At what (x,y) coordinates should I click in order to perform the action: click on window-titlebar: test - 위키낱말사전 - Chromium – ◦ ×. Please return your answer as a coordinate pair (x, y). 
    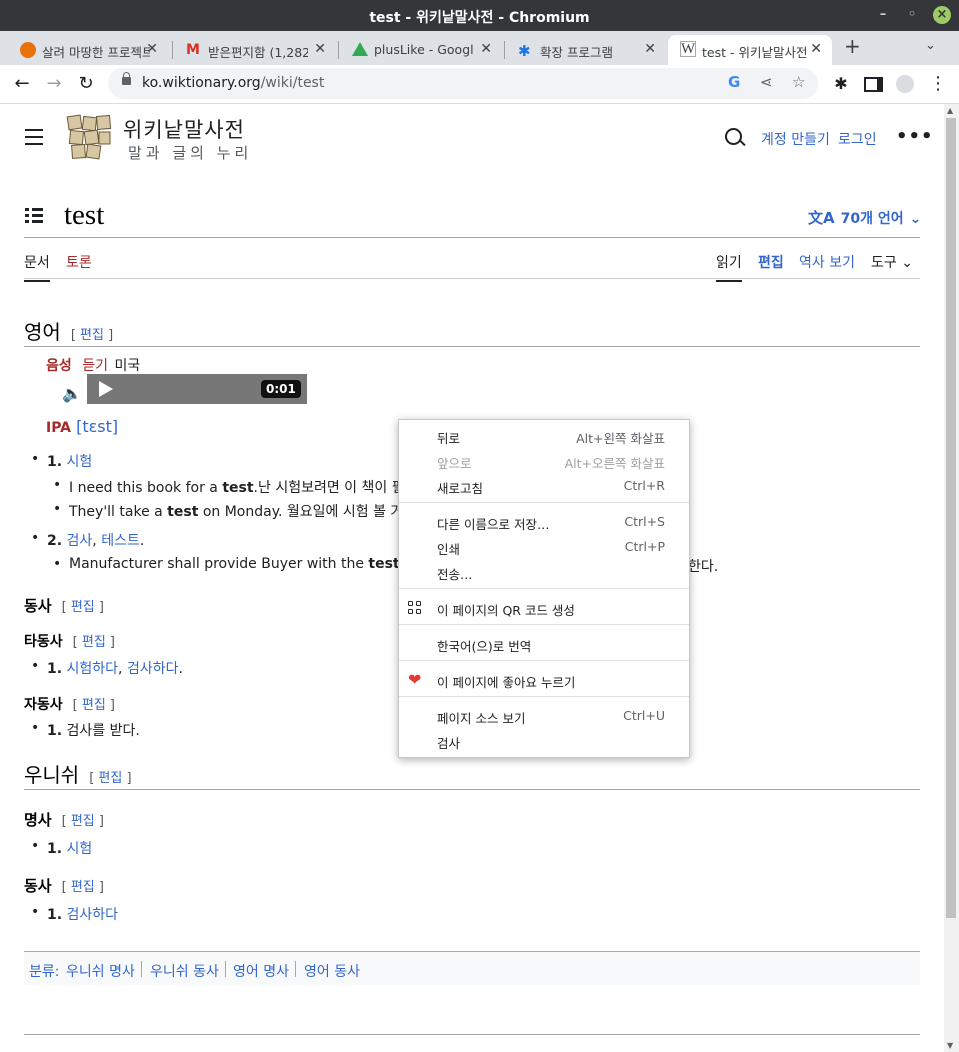
    Looking at the image, I should click on (479, 15).